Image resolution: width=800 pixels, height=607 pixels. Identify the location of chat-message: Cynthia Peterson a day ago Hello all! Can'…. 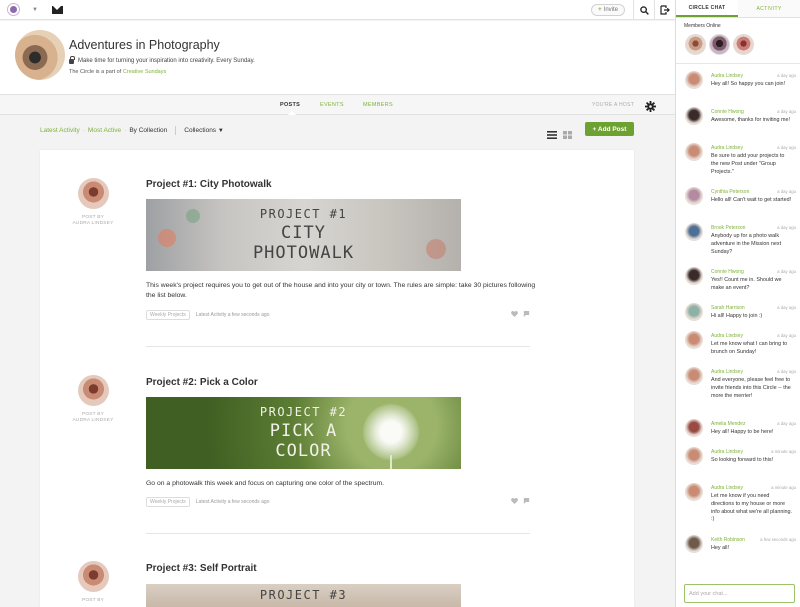
(738, 202).